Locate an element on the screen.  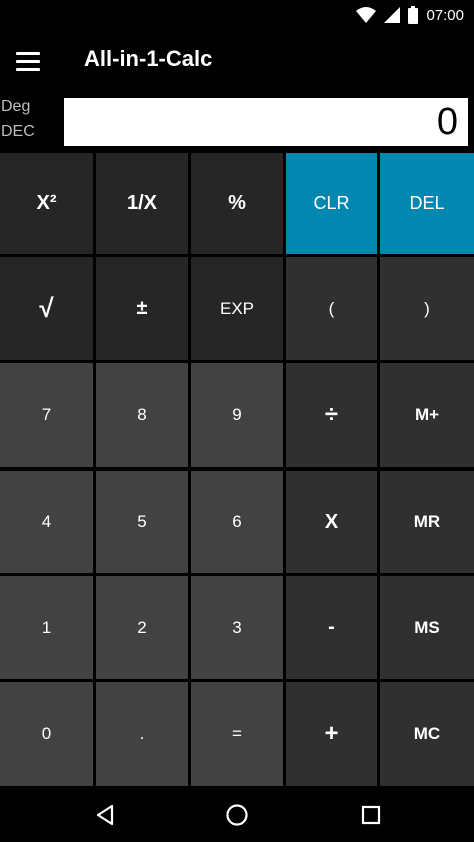
equals-button: = is located at coordinates (237, 734).